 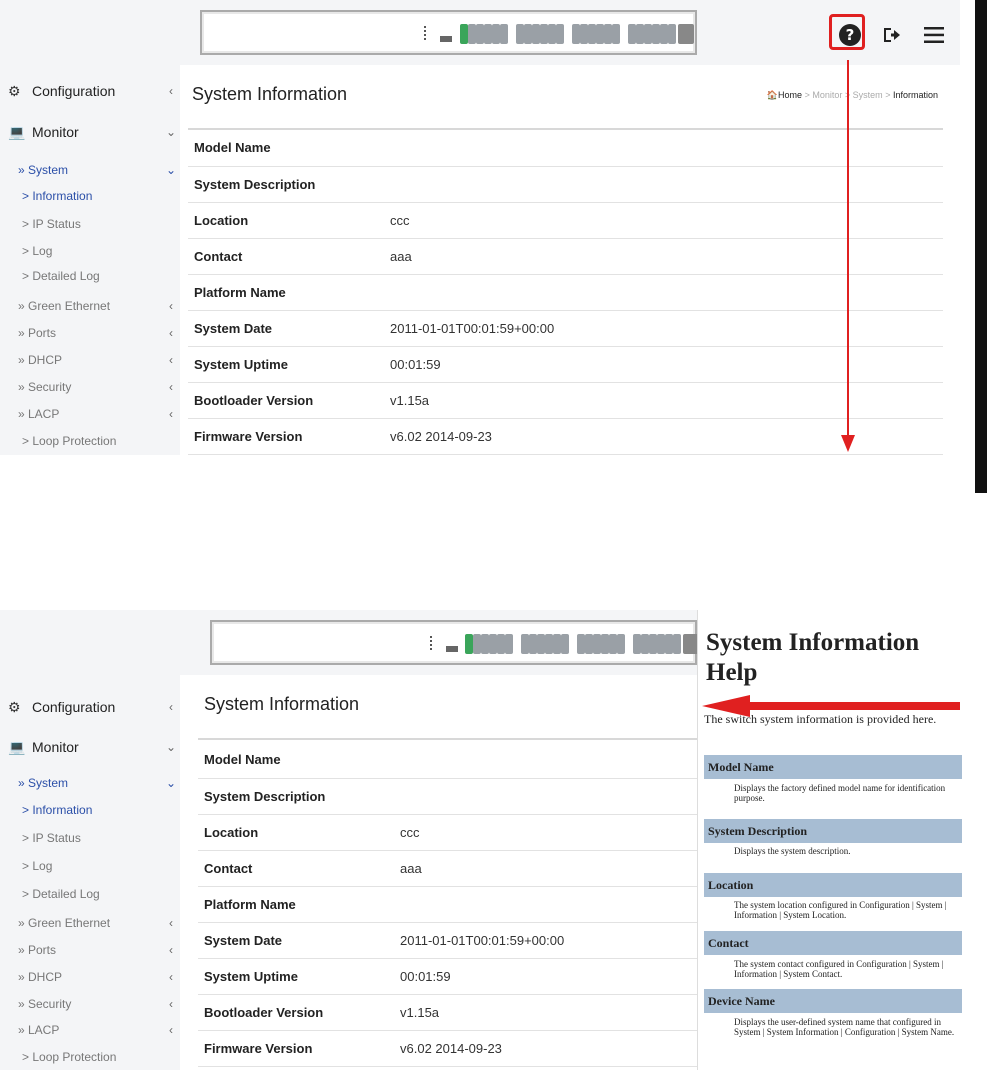 What do you see at coordinates (772, 95) in the screenshot?
I see `home-icon: 🏠` at bounding box center [772, 95].